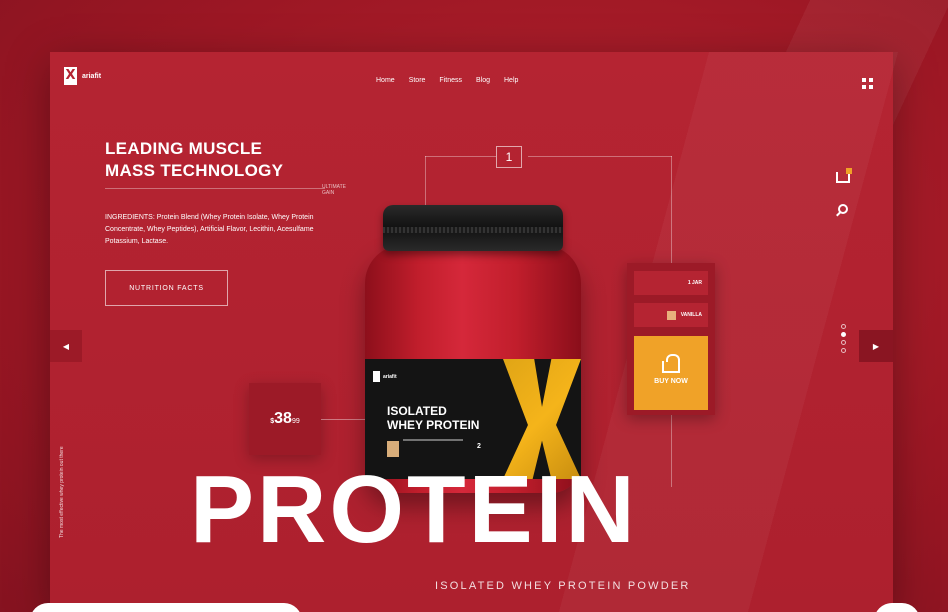 The width and height of the screenshot is (948, 612). Describe the element at coordinates (867, 83) in the screenshot. I see `menu-grid-icon` at that location.